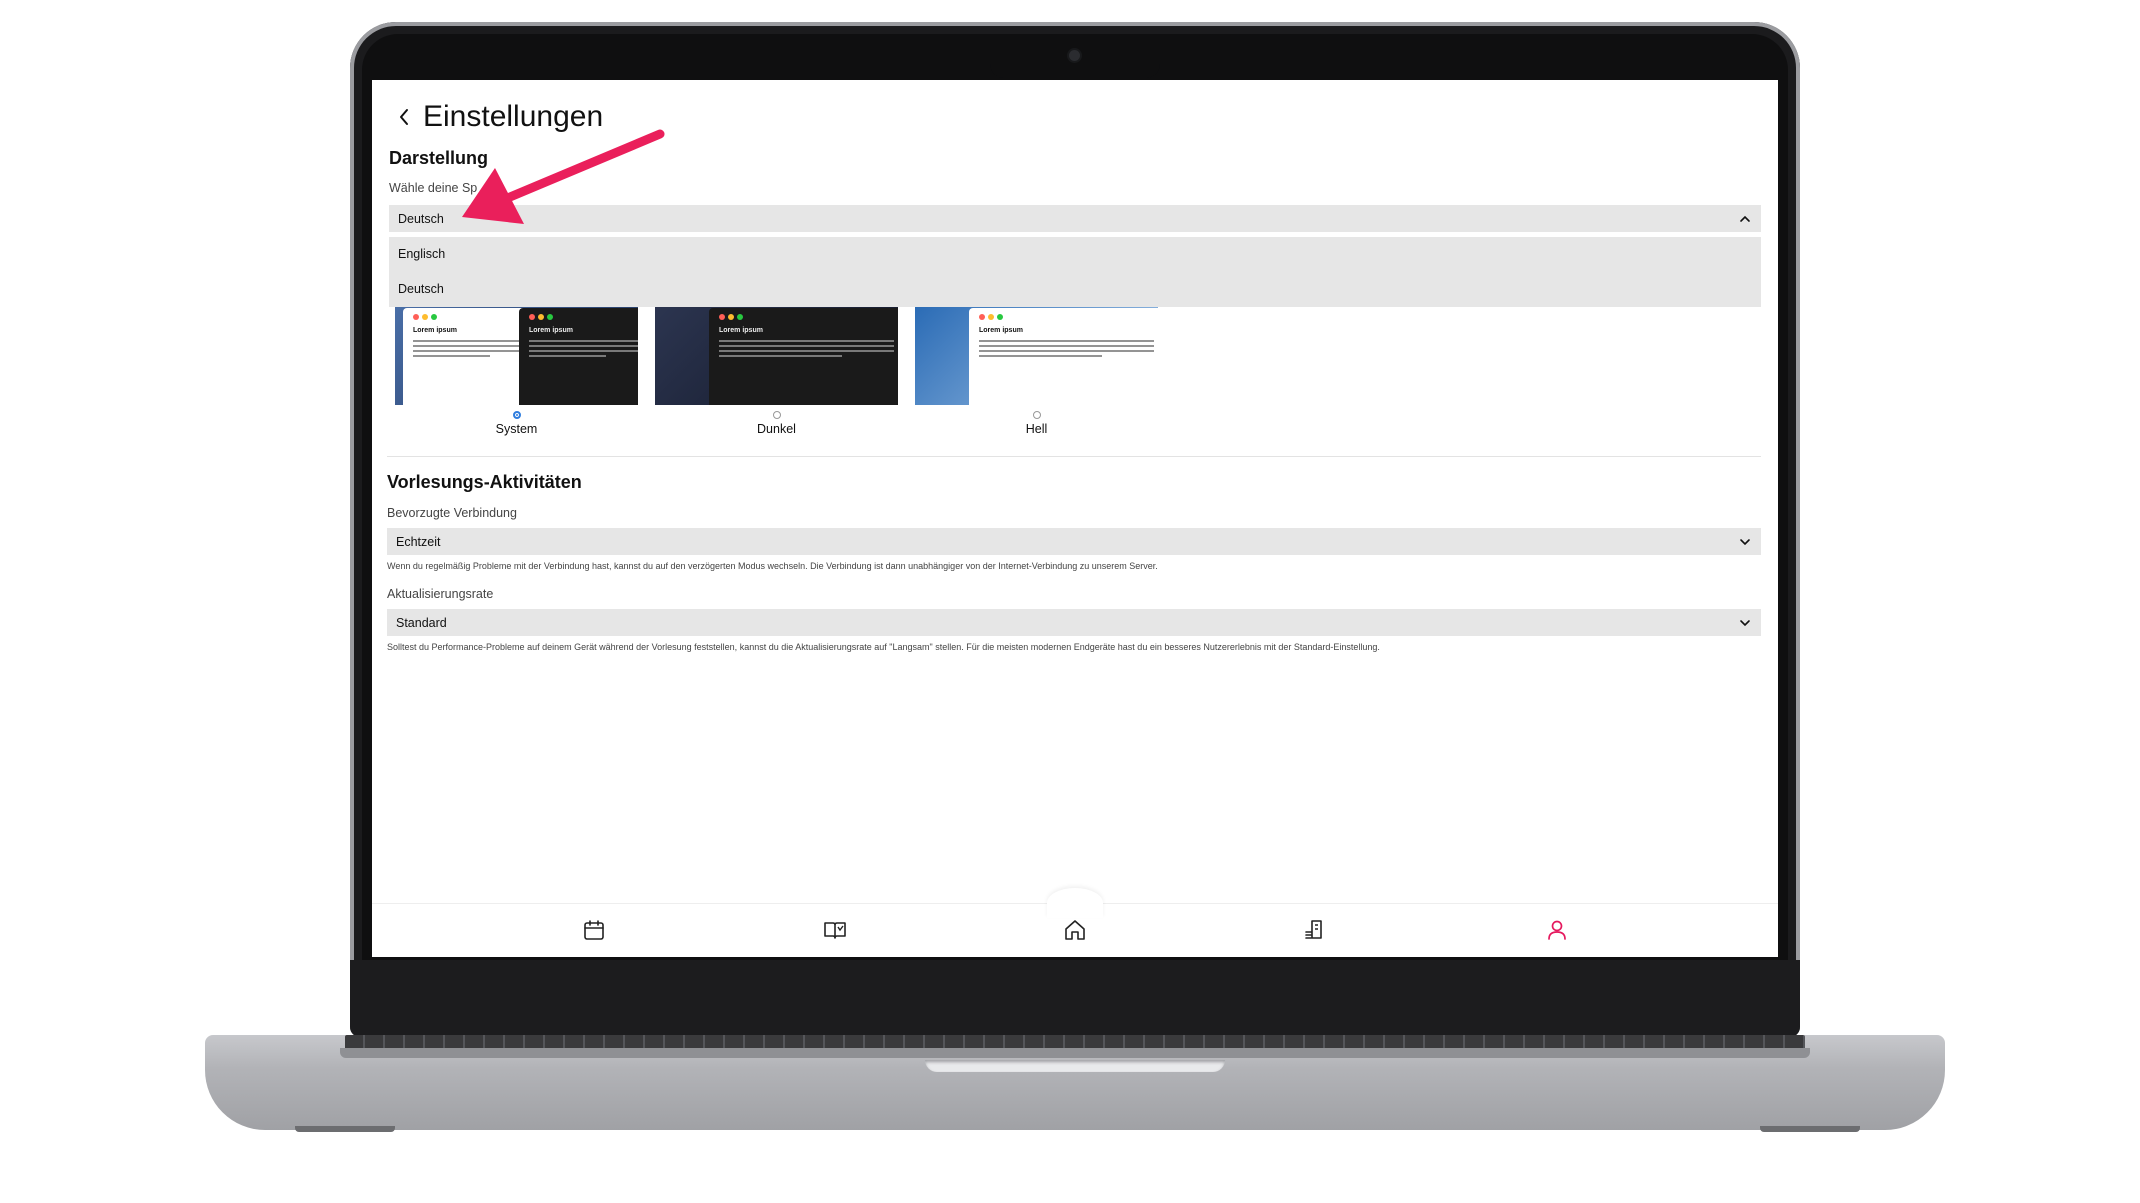  I want to click on home-icon, so click(1075, 930).